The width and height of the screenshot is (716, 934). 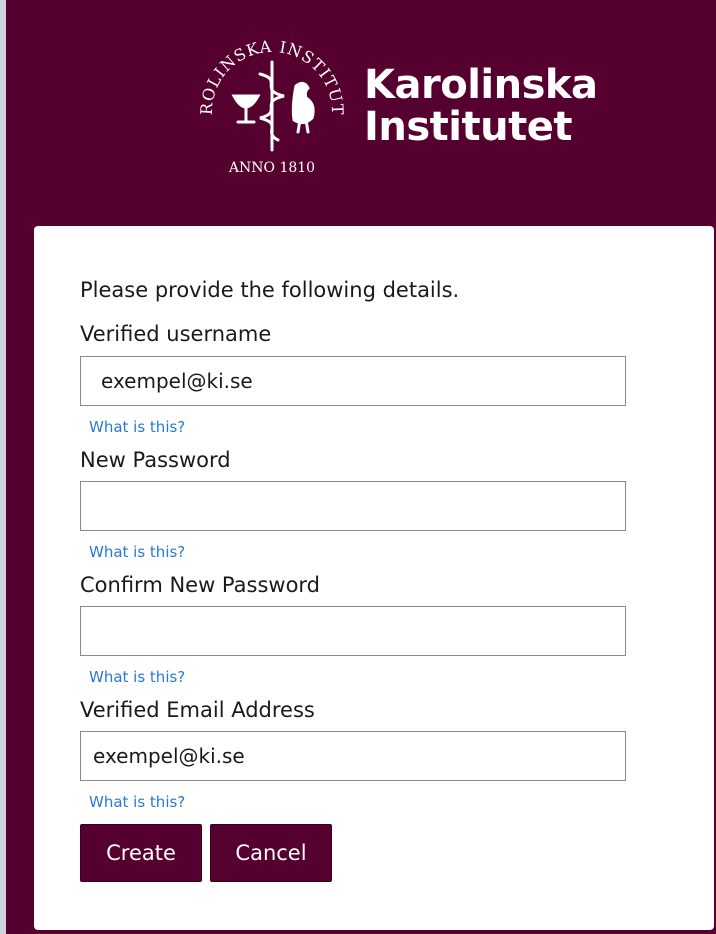 I want to click on new-password-help-link: What is this?, so click(x=137, y=552).